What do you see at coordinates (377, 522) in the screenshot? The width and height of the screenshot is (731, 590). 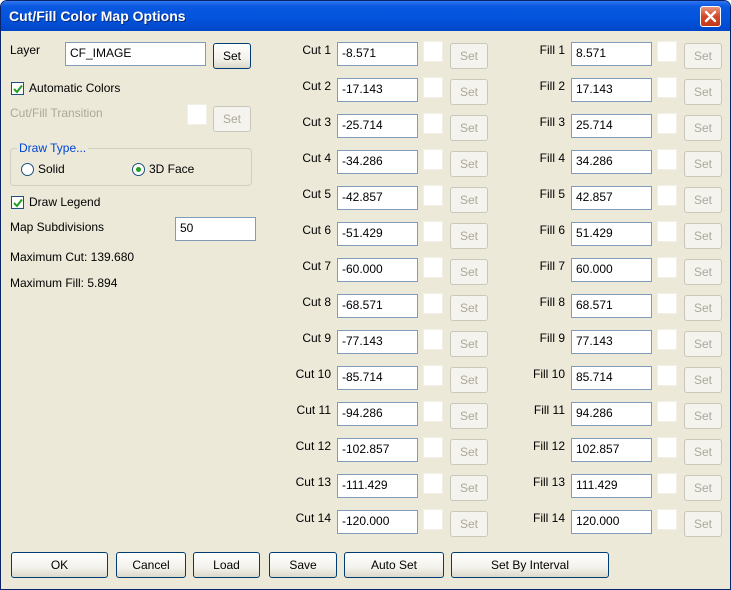 I see `cut-value-input-14: -120.000` at bounding box center [377, 522].